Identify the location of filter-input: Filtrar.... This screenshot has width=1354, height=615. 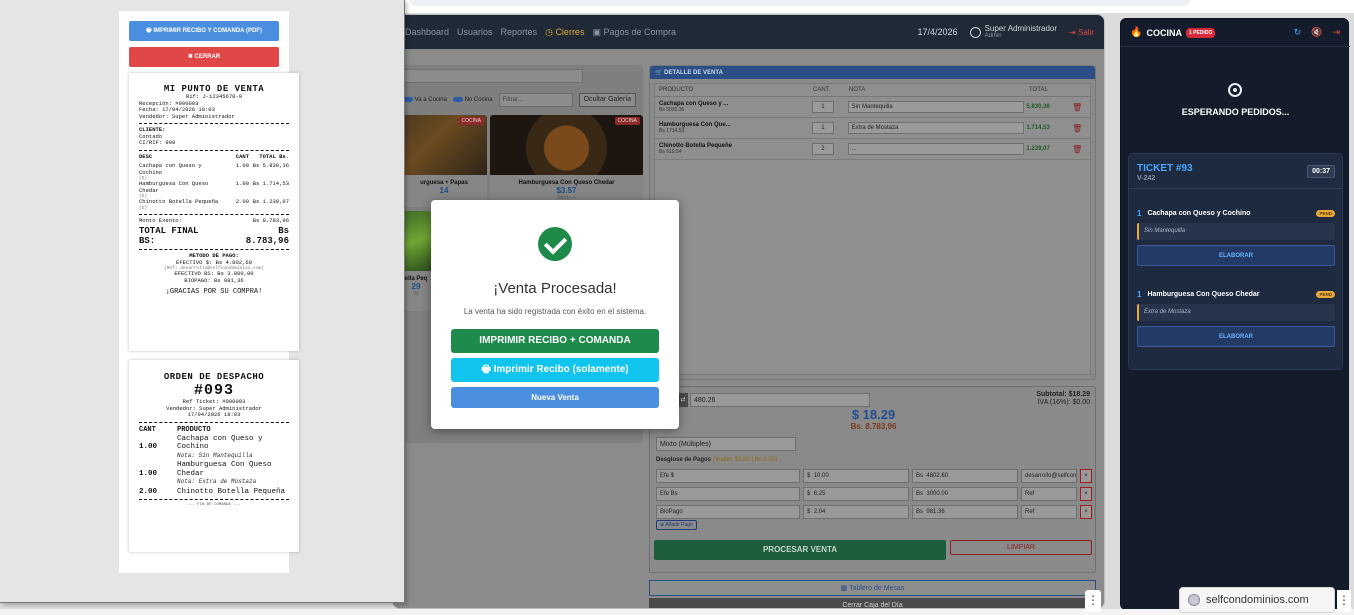
(535, 100).